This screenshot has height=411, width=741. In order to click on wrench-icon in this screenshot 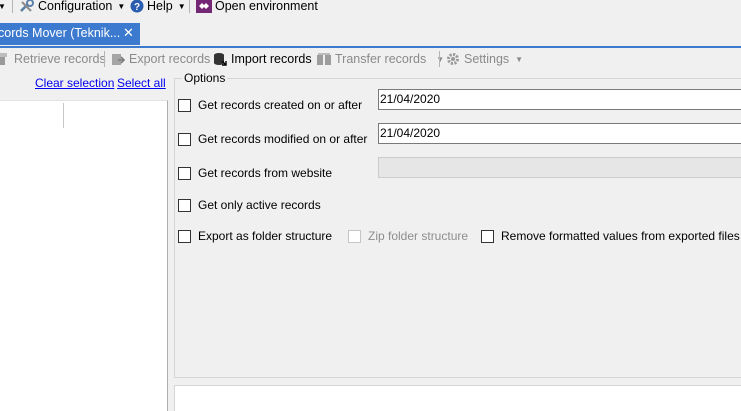, I will do `click(27, 6)`.